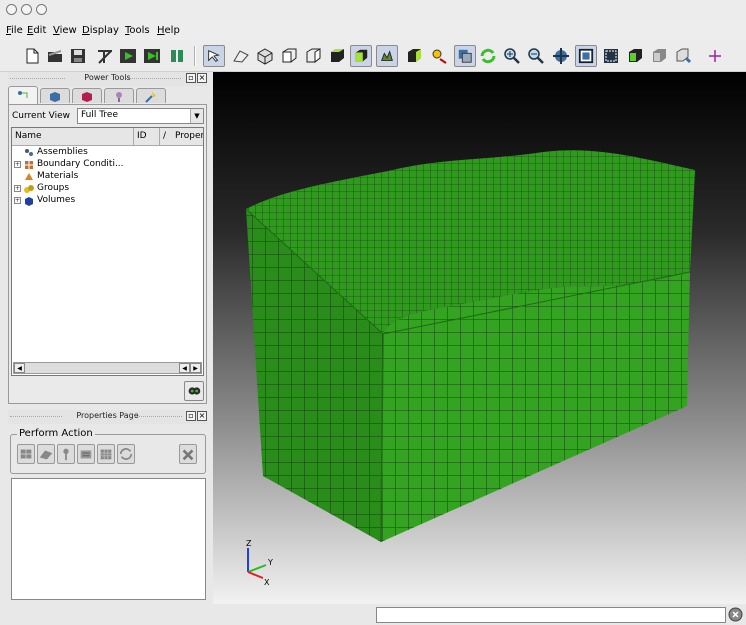 The width and height of the screenshot is (746, 625). I want to click on pause-icon, so click(177, 56).